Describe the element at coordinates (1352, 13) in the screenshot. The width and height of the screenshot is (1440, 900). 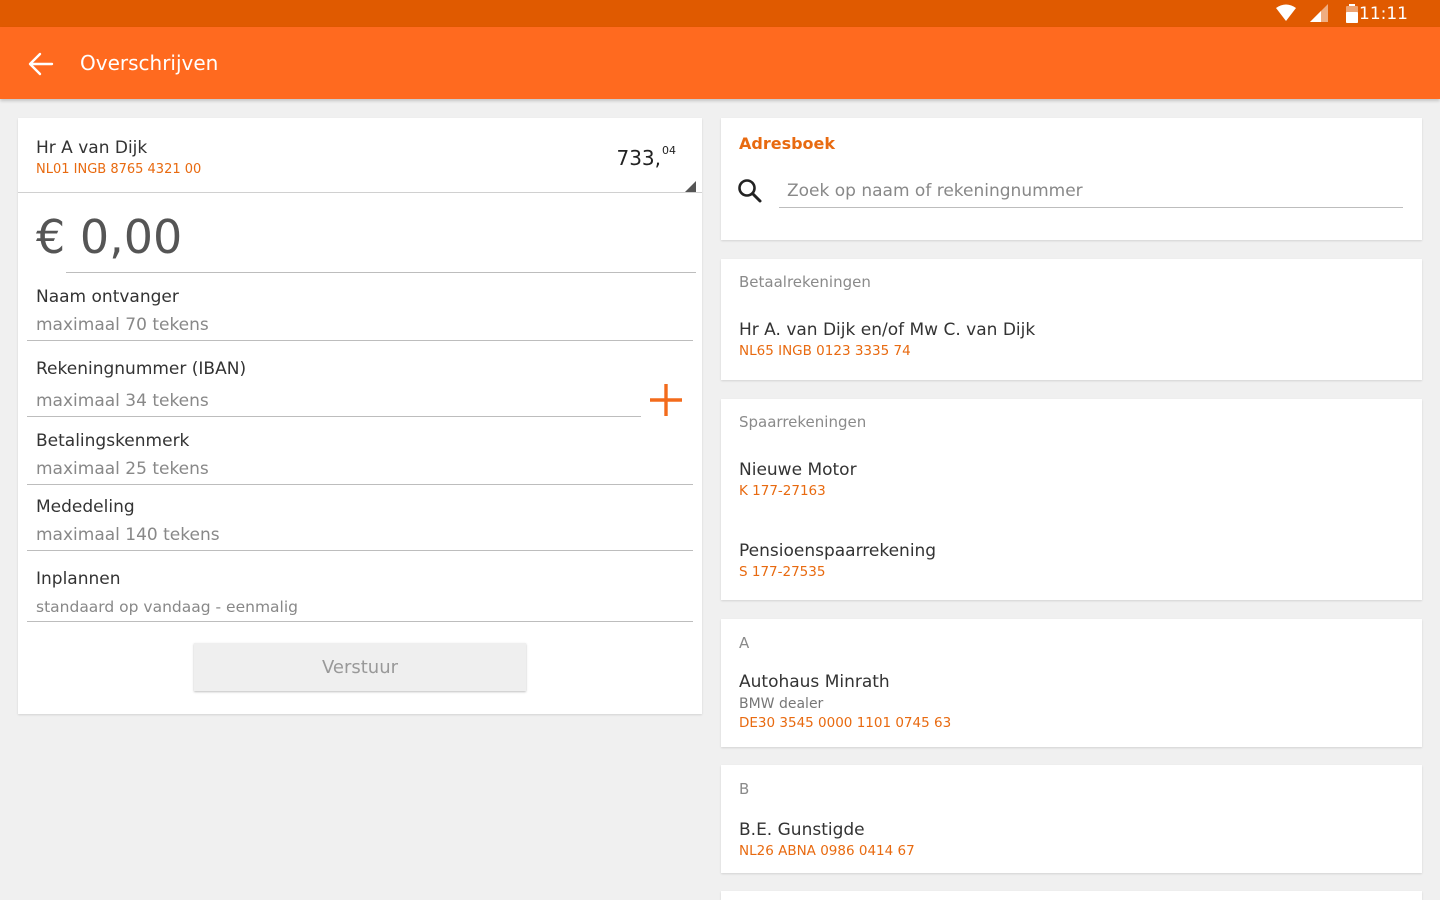
I see `battery-icon` at that location.